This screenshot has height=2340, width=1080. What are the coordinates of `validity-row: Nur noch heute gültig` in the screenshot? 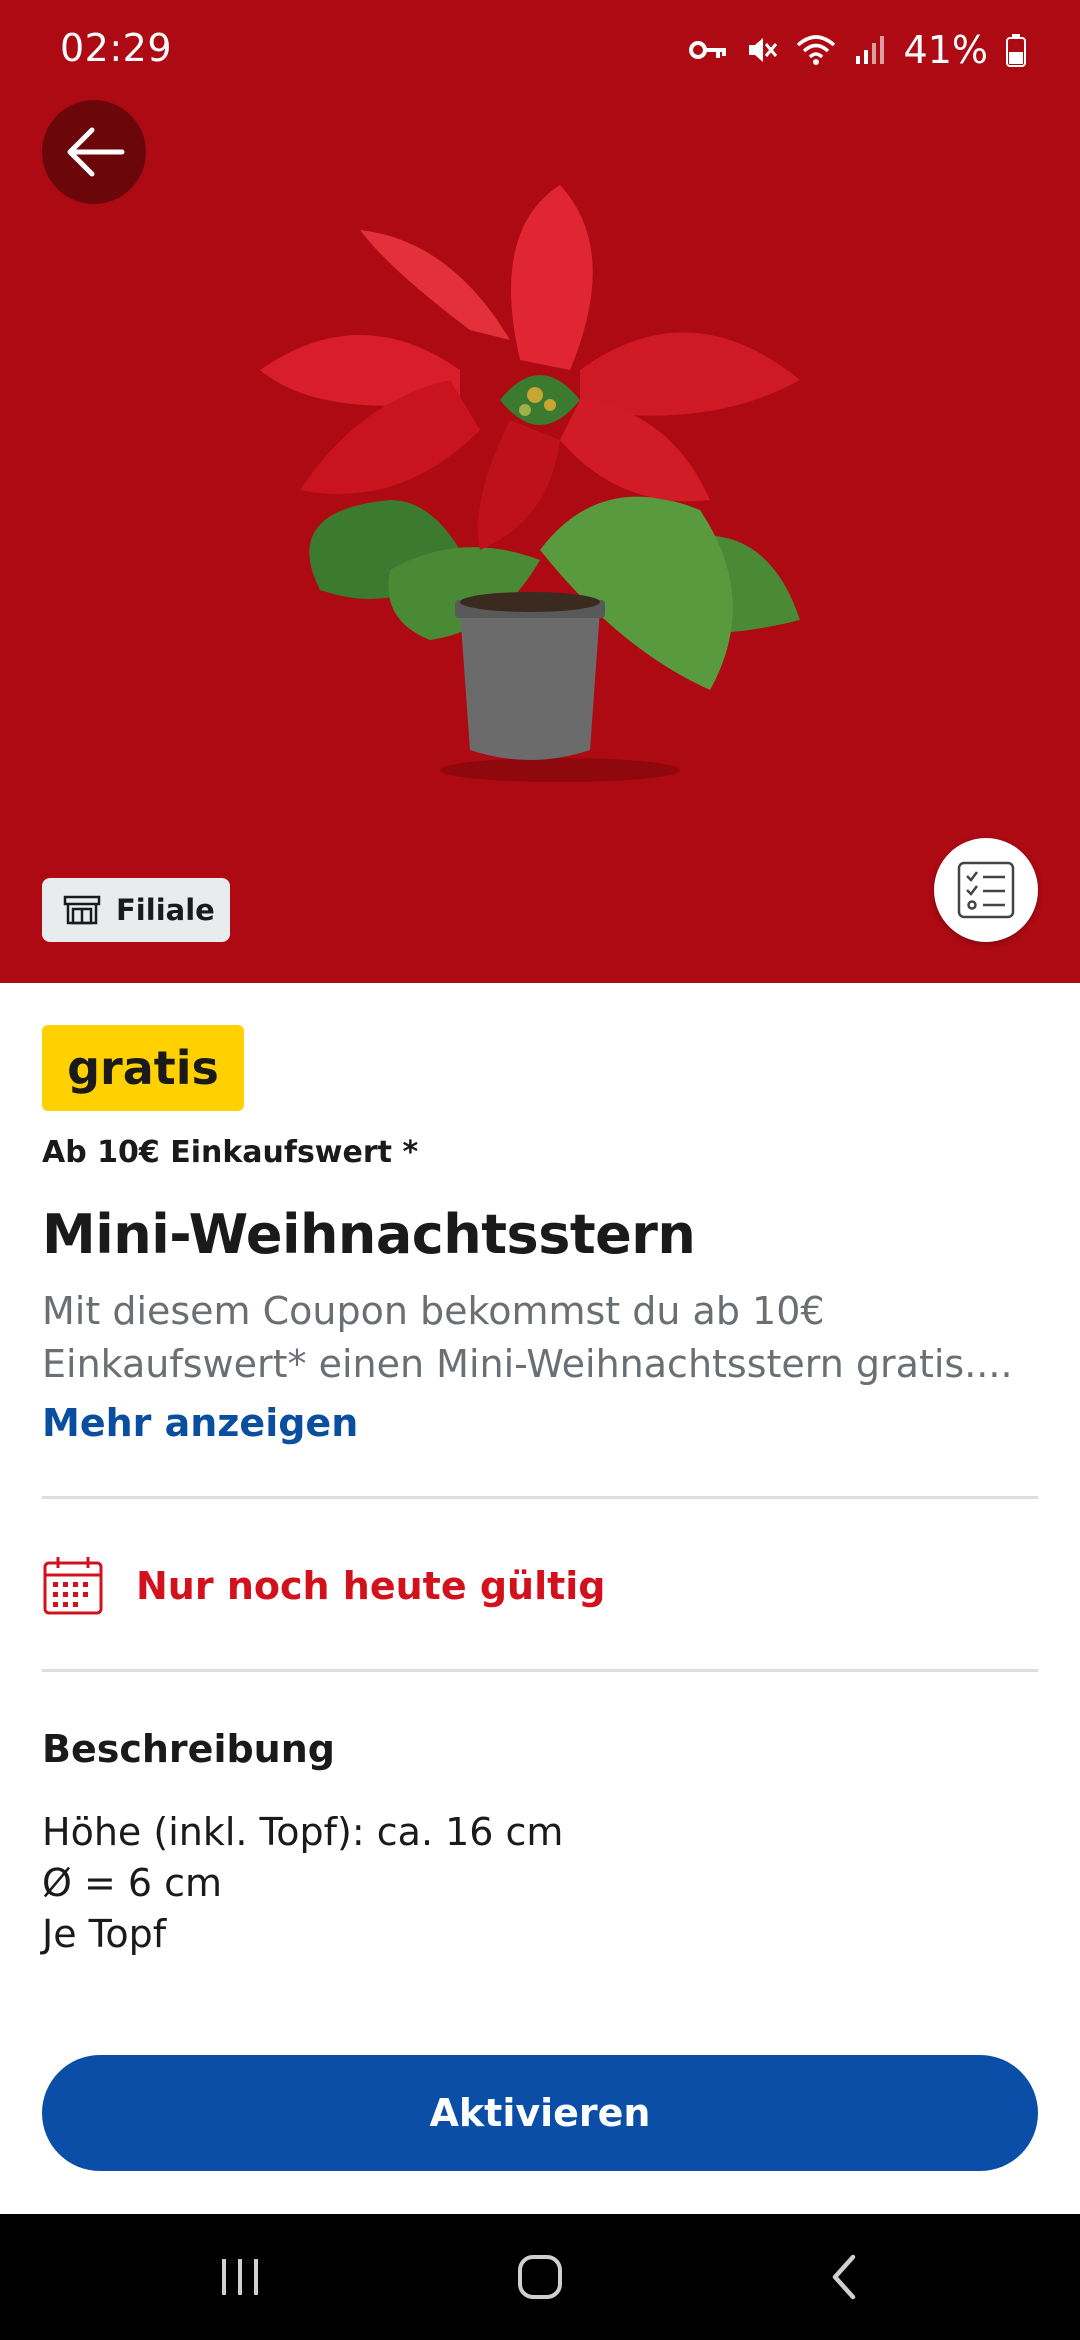 It's located at (324, 1586).